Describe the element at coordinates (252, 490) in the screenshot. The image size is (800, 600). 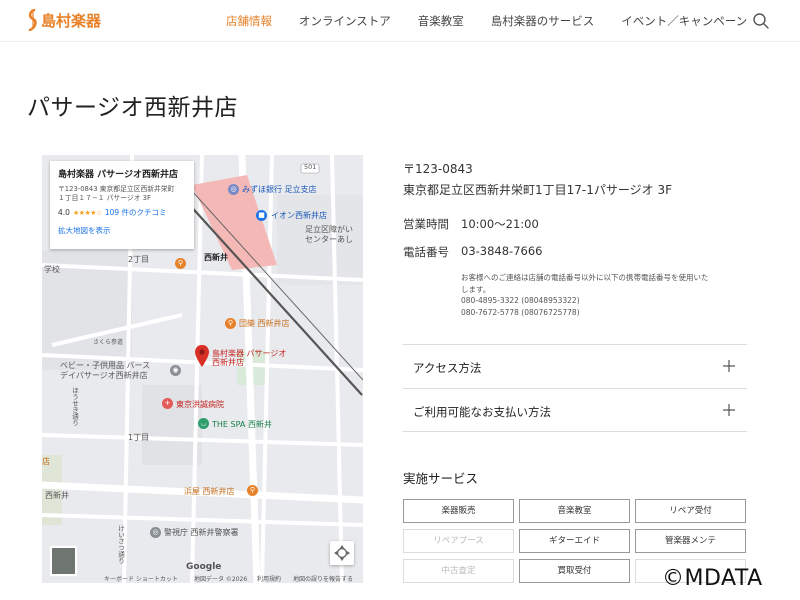
I see `restaurant-icon-3: ⚲` at that location.